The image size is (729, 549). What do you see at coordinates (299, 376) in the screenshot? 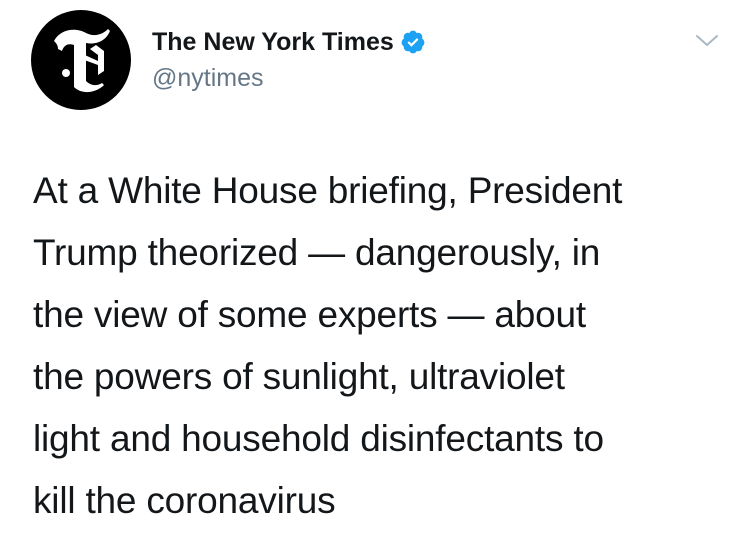
I see `tweet-text-line: the powers of sunlight, ultraviolet` at bounding box center [299, 376].